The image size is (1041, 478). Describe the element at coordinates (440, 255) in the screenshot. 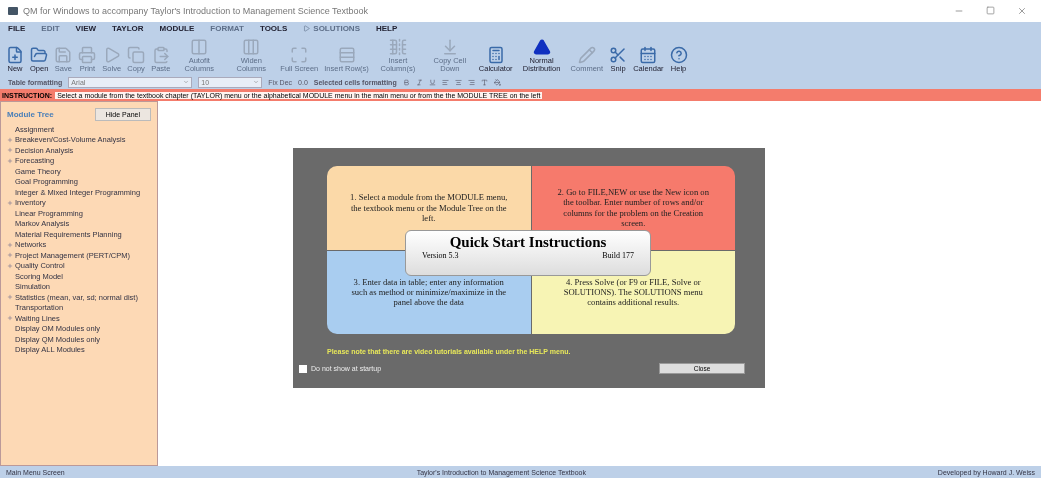

I see `version-label: Version 5.3` at that location.